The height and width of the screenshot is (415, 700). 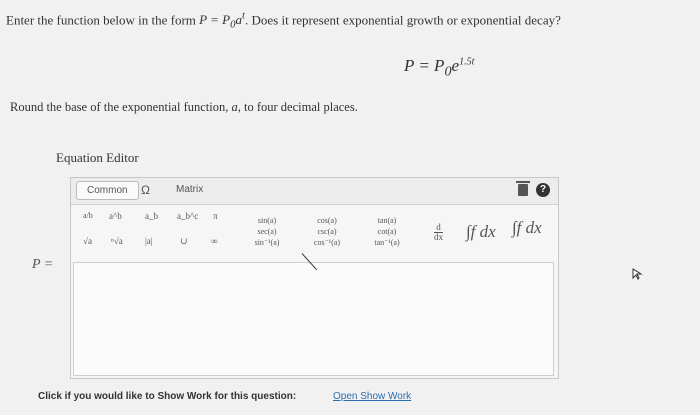 I want to click on cot-button: cot(a), so click(x=387, y=231).